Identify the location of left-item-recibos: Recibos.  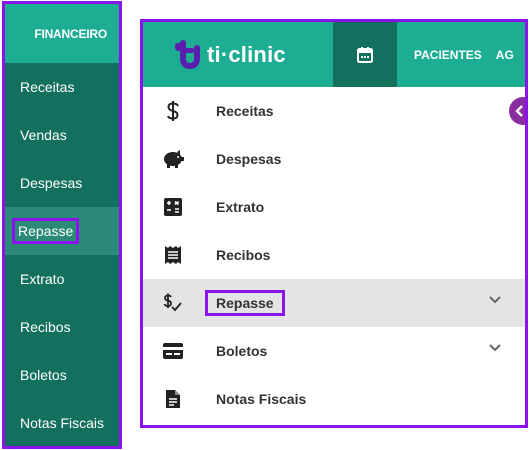
(62, 327).